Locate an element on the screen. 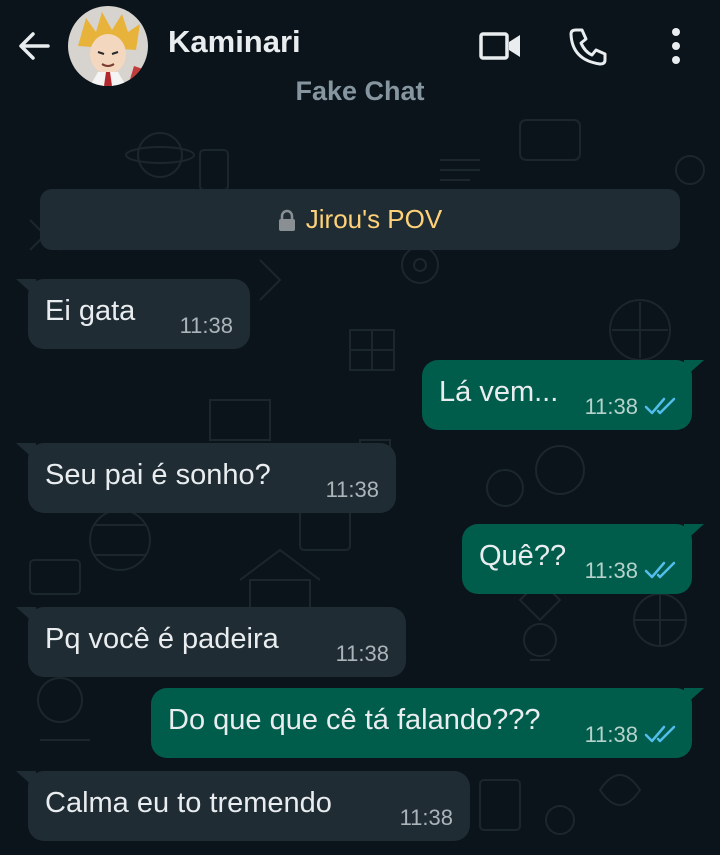 This screenshot has width=720, height=855. message-incoming: Seu pai é sonho? 11:38 is located at coordinates (206, 478).